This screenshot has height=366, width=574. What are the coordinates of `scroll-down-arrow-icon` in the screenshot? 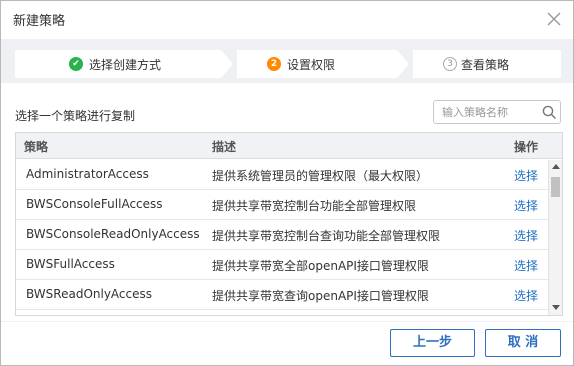 It's located at (556, 307).